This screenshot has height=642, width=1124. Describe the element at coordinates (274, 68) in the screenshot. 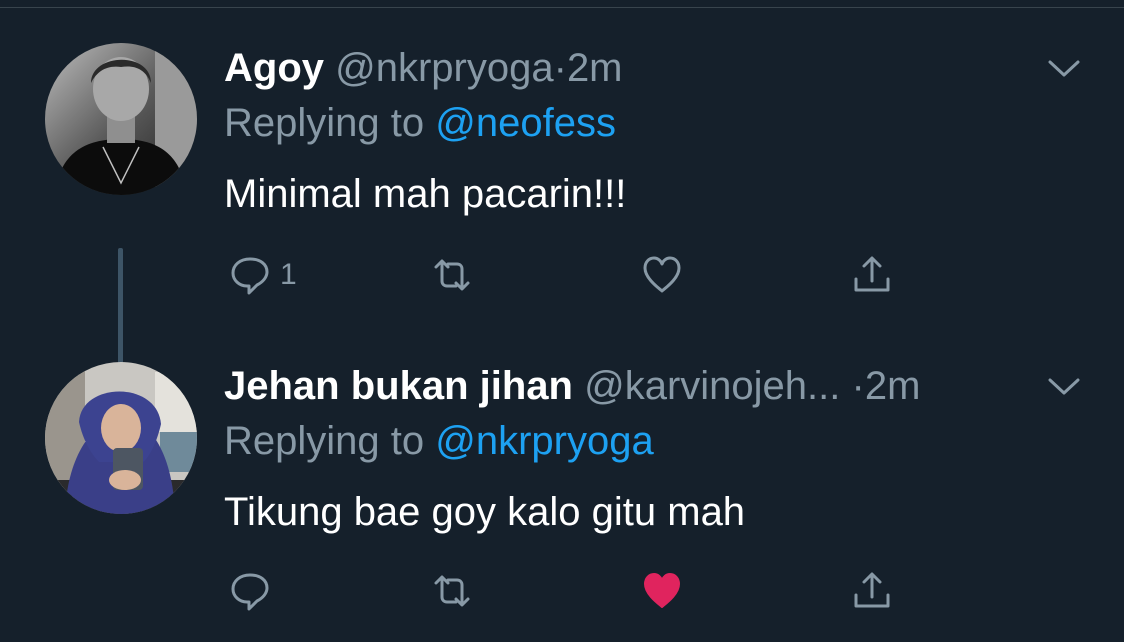

I see `display-name: Agoy` at that location.